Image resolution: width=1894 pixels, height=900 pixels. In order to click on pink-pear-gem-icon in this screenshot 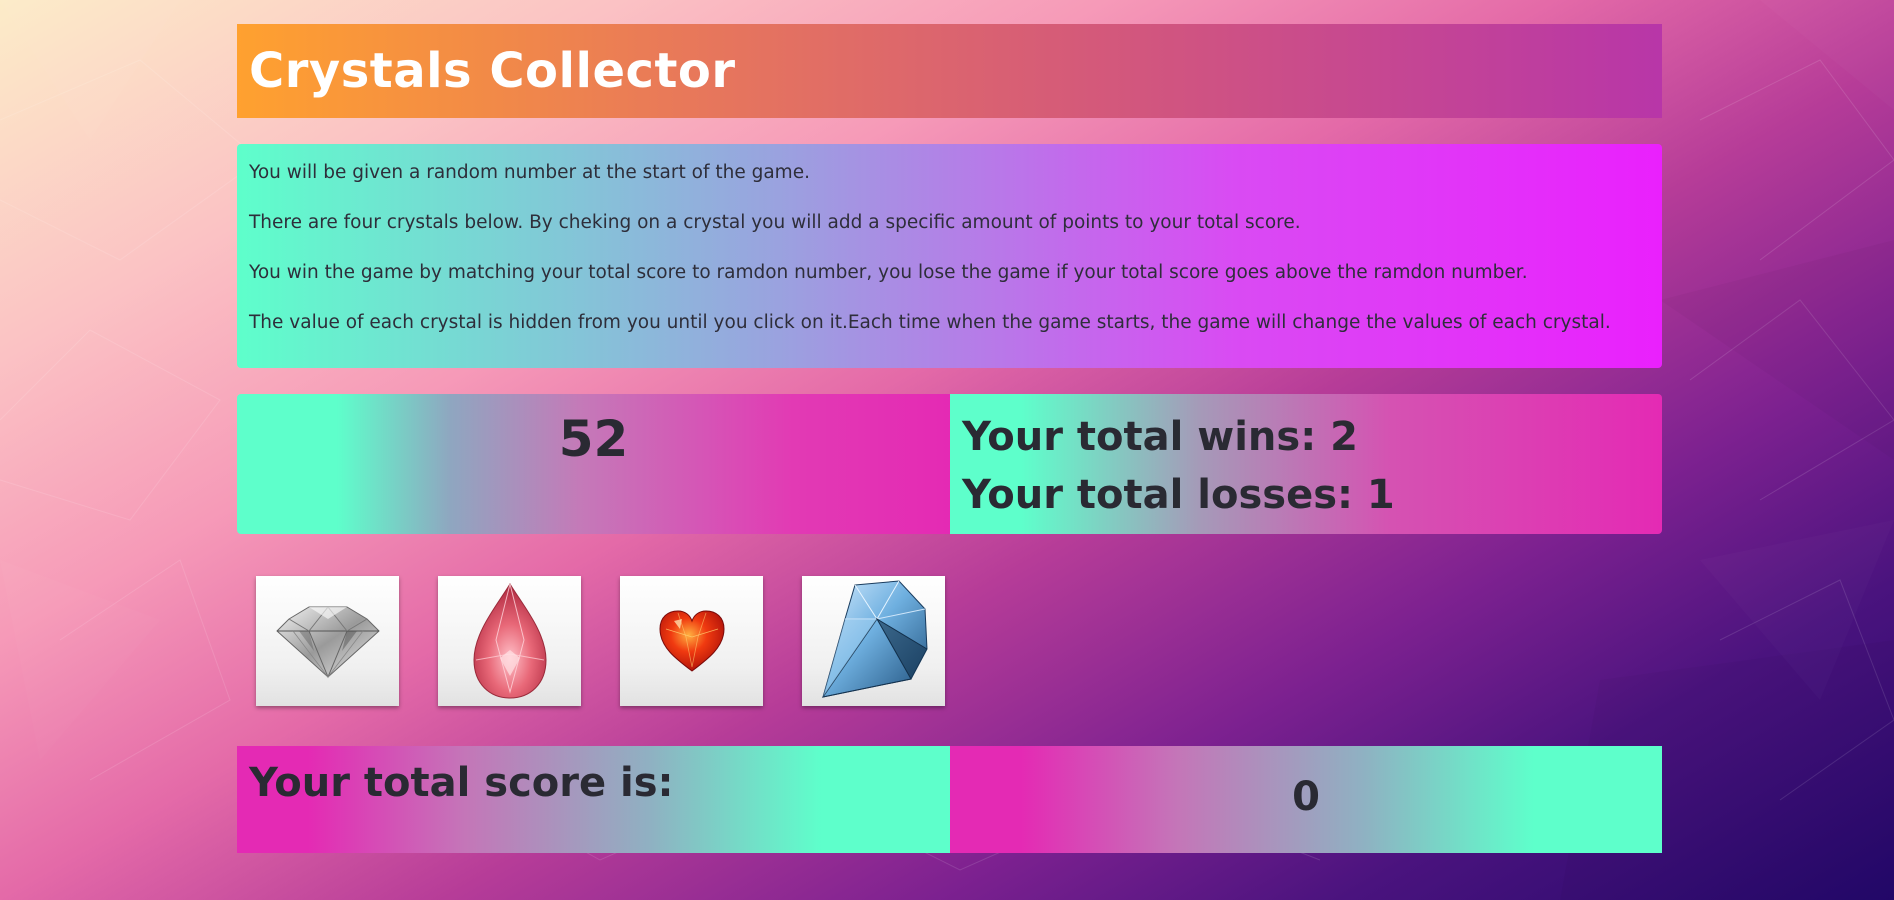, I will do `click(509, 641)`.